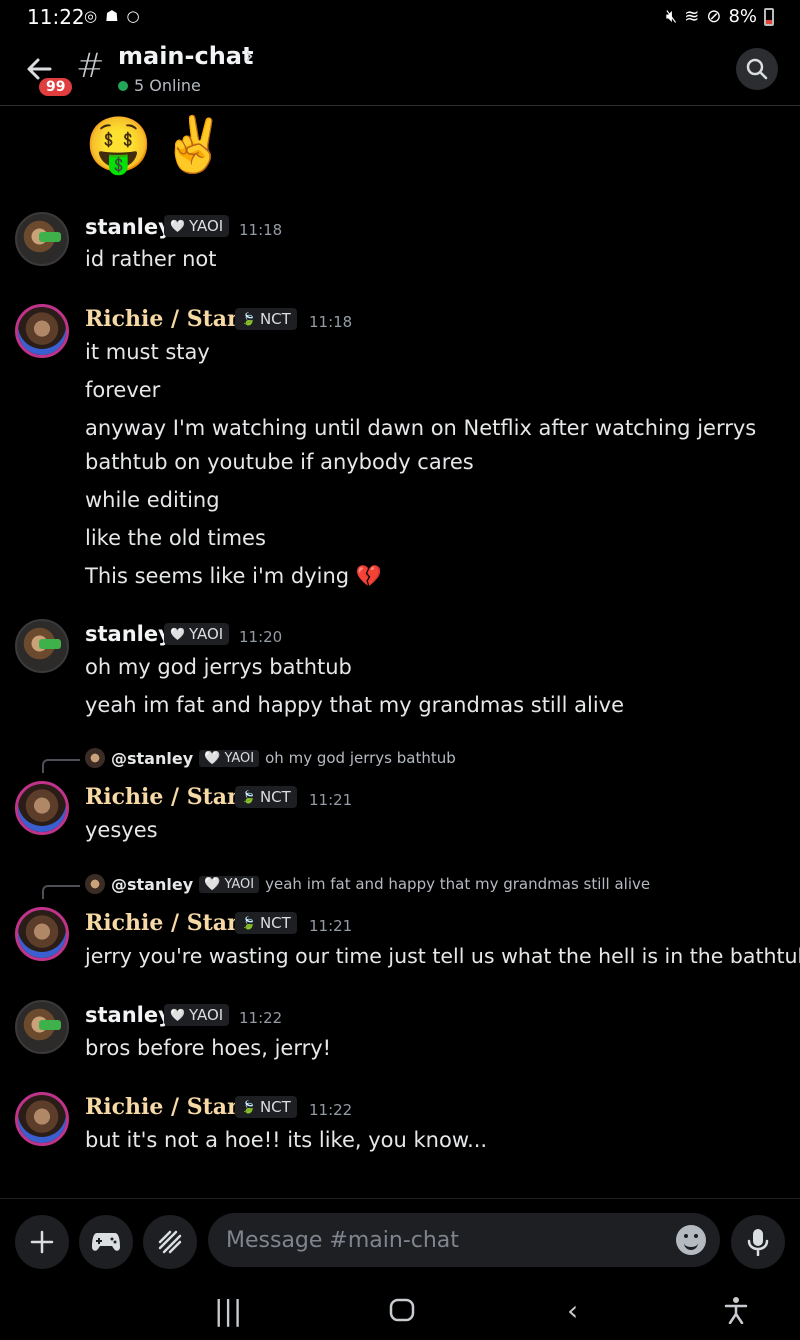 The width and height of the screenshot is (800, 1340). Describe the element at coordinates (714, 16) in the screenshot. I see `dnd-icon: ⊘` at that location.